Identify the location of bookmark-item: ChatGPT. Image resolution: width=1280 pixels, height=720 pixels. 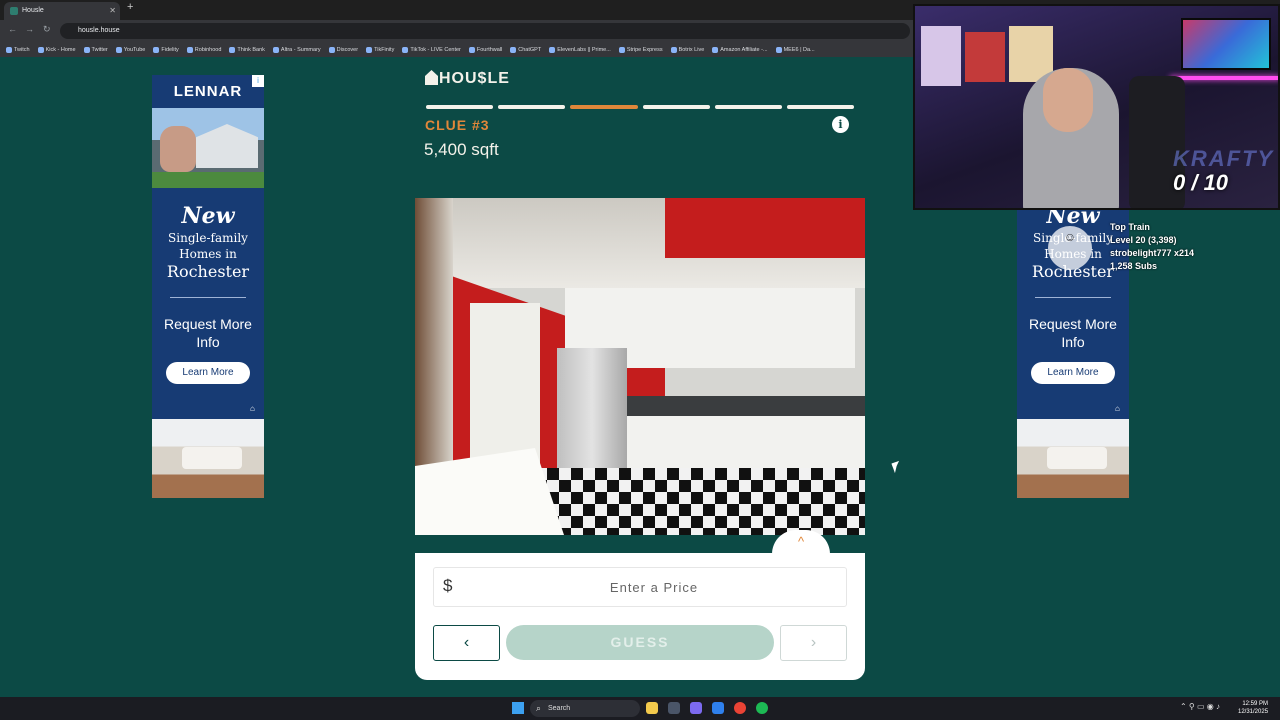
(526, 49).